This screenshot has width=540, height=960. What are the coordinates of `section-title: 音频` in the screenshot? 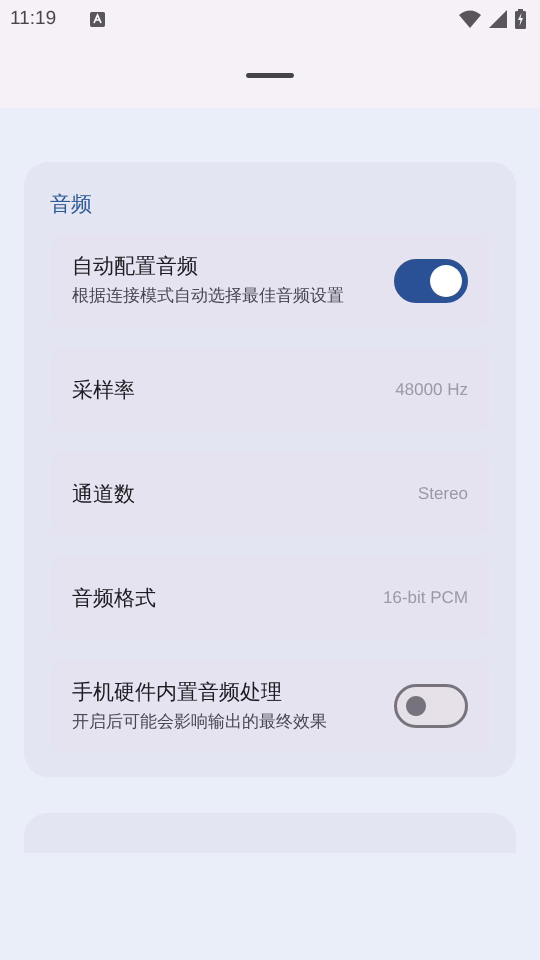 It's located at (71, 204).